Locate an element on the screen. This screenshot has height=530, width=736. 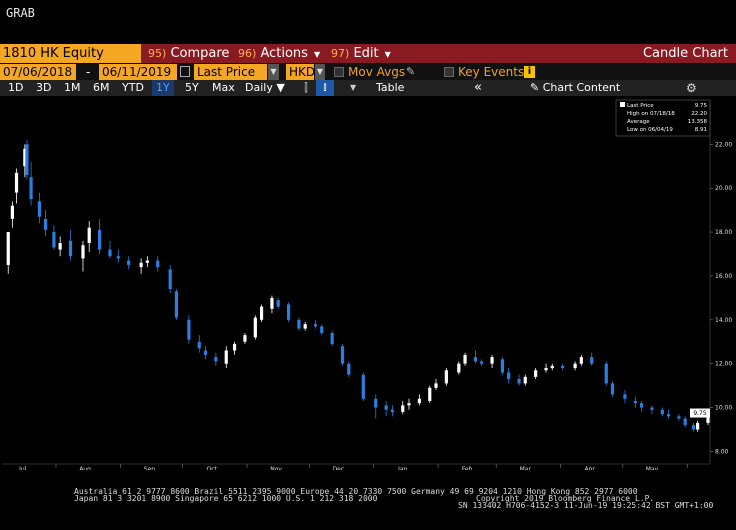
mov-avgs-label: Mov Avgs is located at coordinates (376, 72).